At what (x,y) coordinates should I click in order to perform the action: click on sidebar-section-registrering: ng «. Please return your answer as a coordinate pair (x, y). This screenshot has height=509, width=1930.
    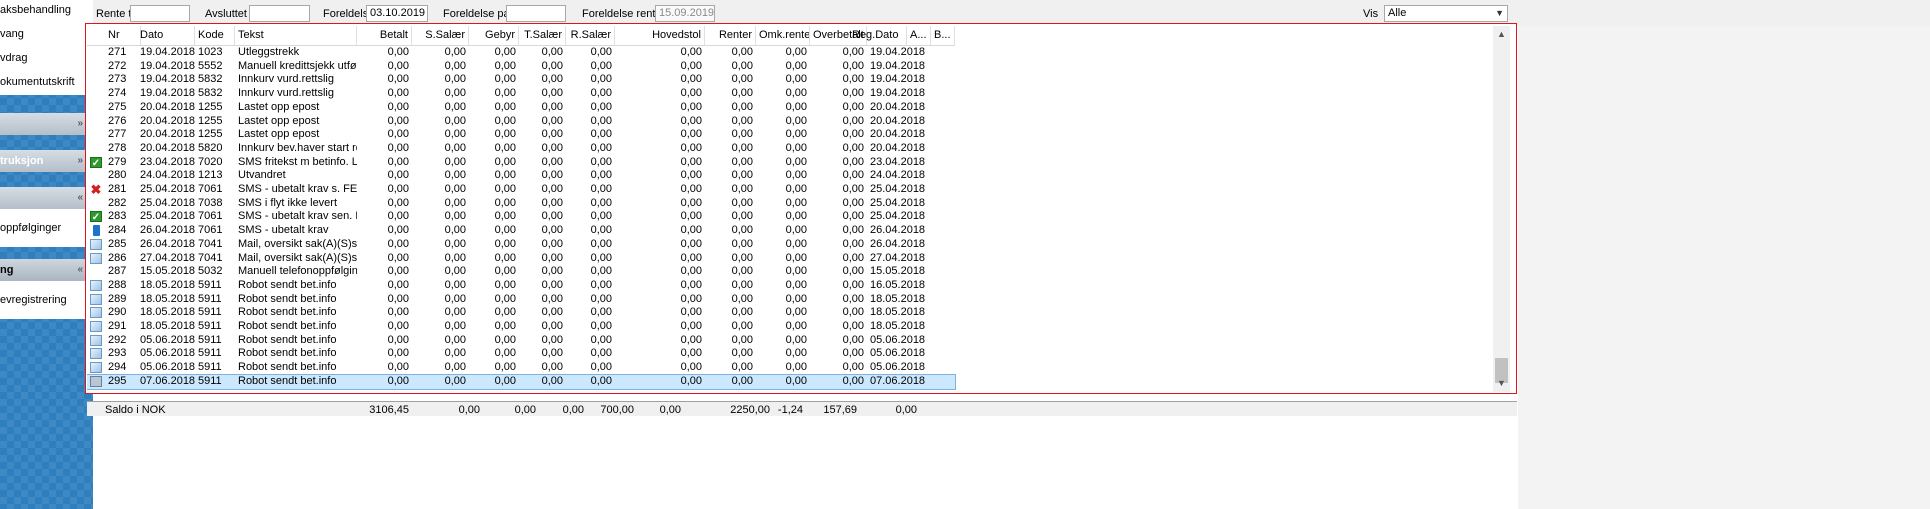
    Looking at the image, I should click on (46, 270).